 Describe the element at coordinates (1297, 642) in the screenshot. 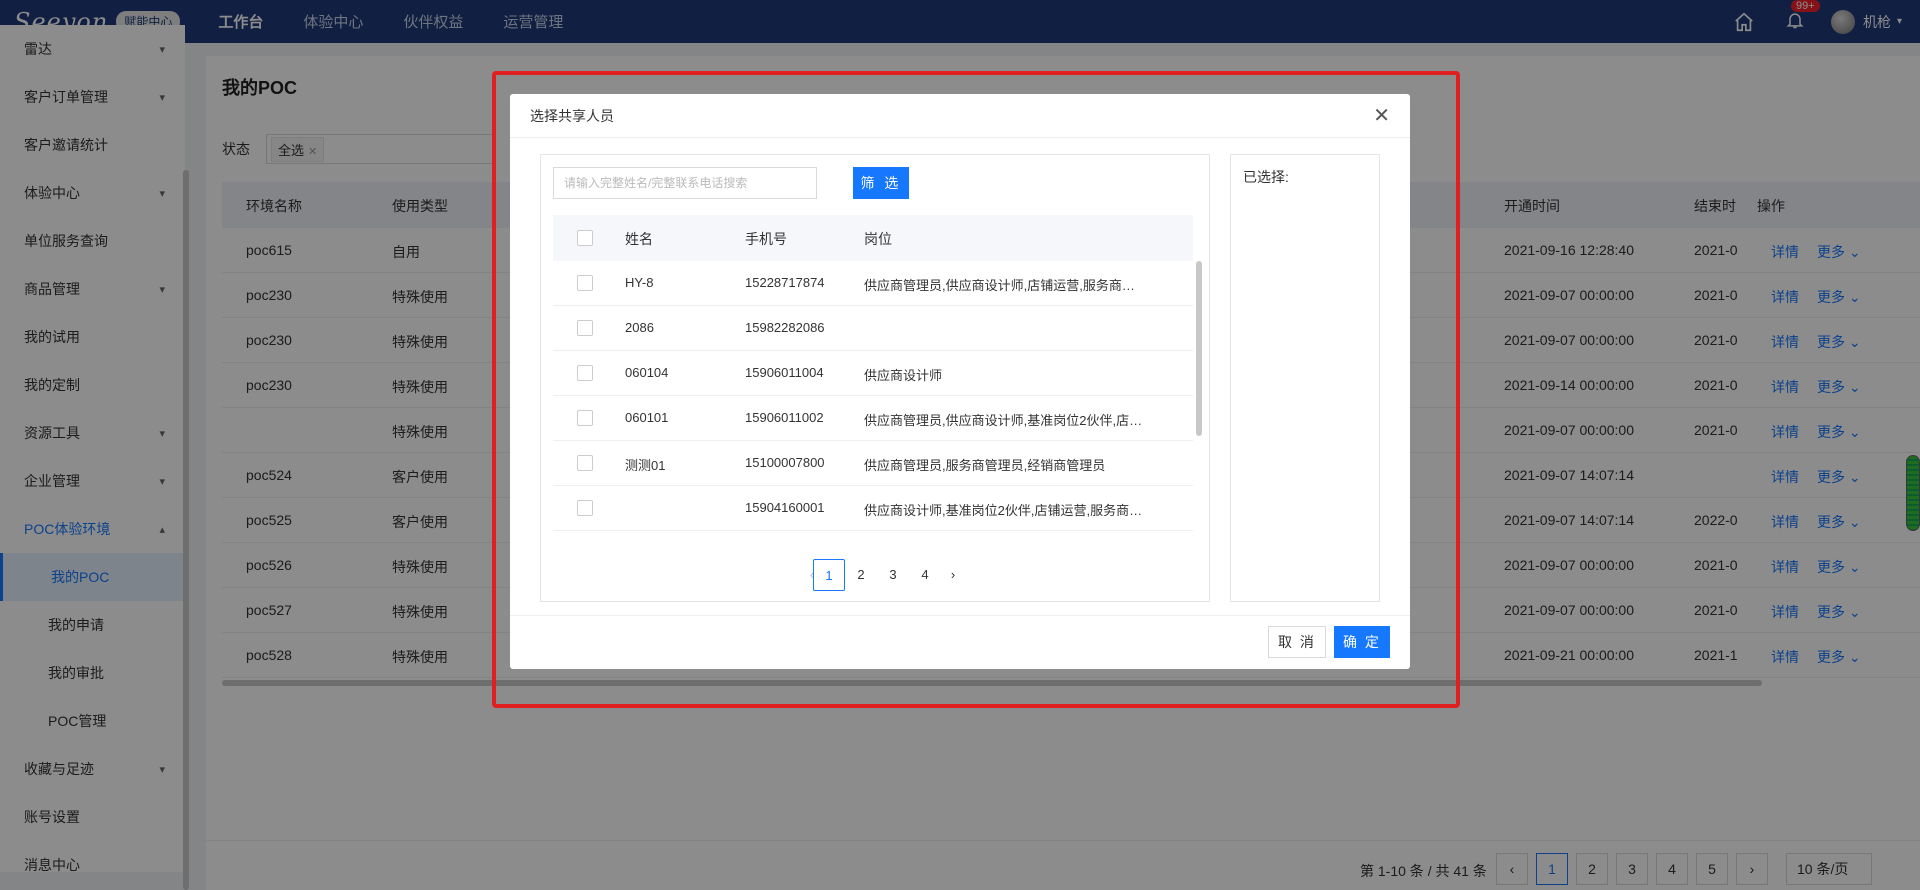

I see `cancel-button: 取 消` at that location.